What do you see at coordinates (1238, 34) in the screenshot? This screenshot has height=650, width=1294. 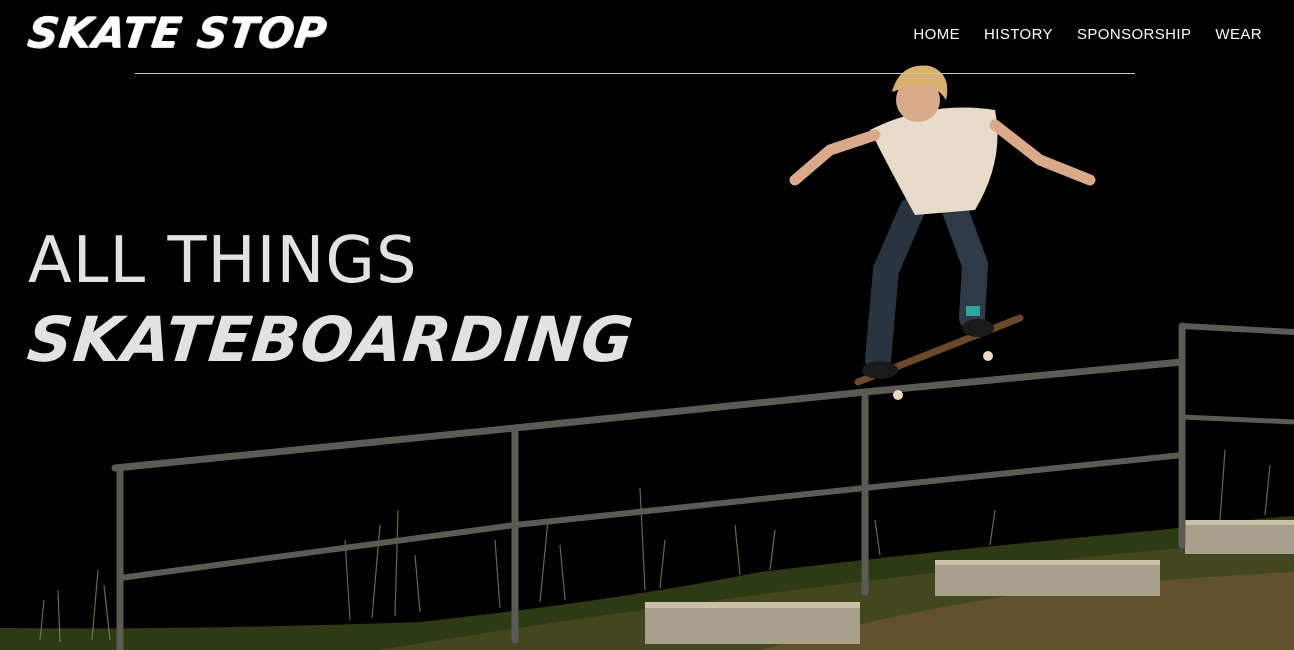 I see `nav-item-wear: WEAR` at bounding box center [1238, 34].